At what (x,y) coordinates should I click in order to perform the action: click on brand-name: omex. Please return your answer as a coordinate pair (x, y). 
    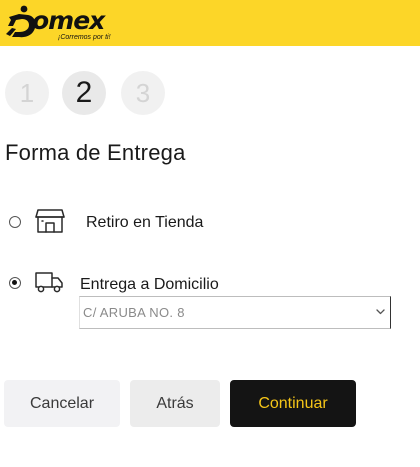
    Looking at the image, I should click on (68, 20).